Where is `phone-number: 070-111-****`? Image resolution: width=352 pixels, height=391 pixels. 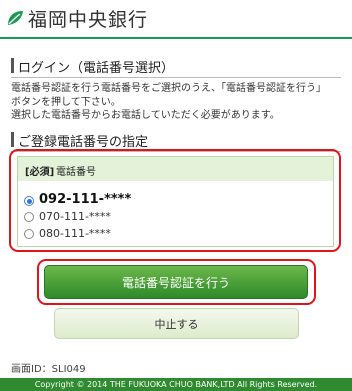 phone-number: 070-111-**** is located at coordinates (75, 216).